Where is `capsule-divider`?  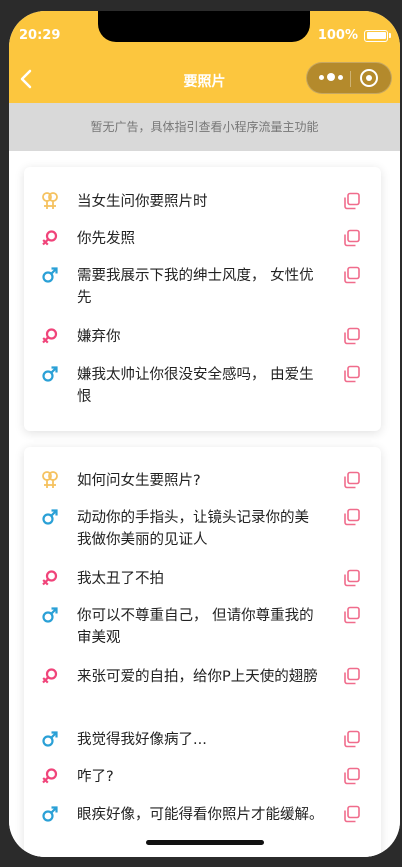 capsule-divider is located at coordinates (350, 79).